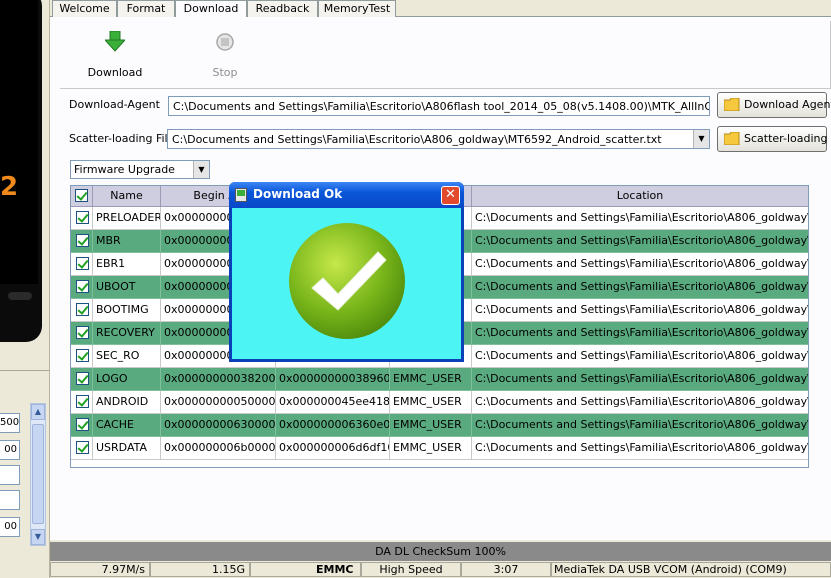 The height and width of the screenshot is (578, 831). Describe the element at coordinates (115, 54) in the screenshot. I see `download-button: Download` at that location.